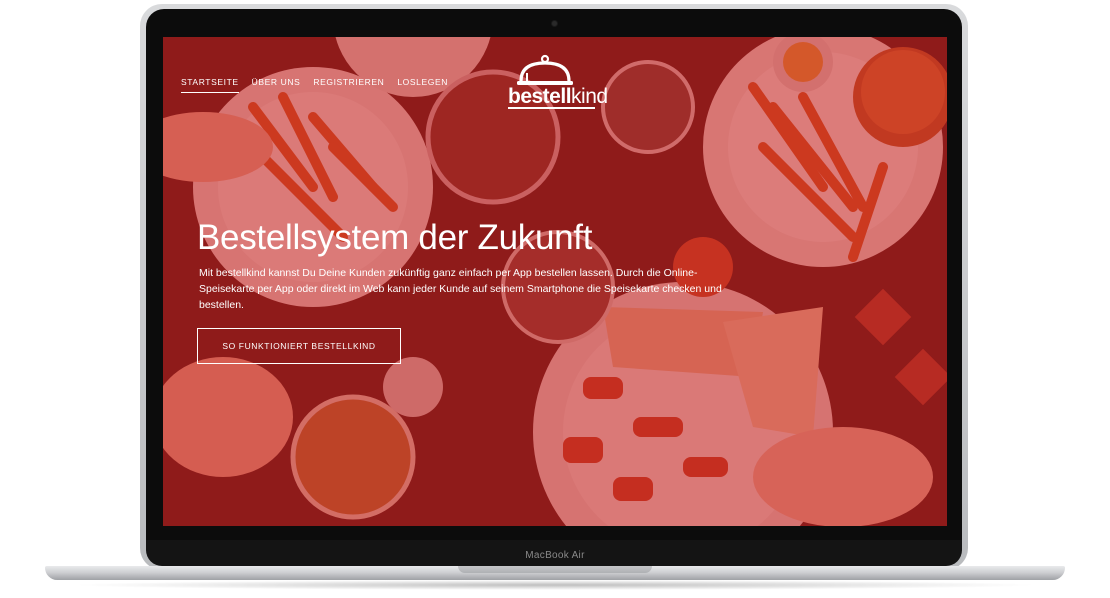 The width and height of the screenshot is (1110, 598). What do you see at coordinates (395, 237) in the screenshot?
I see `hero-title: Bestellsystem der Zukunft` at bounding box center [395, 237].